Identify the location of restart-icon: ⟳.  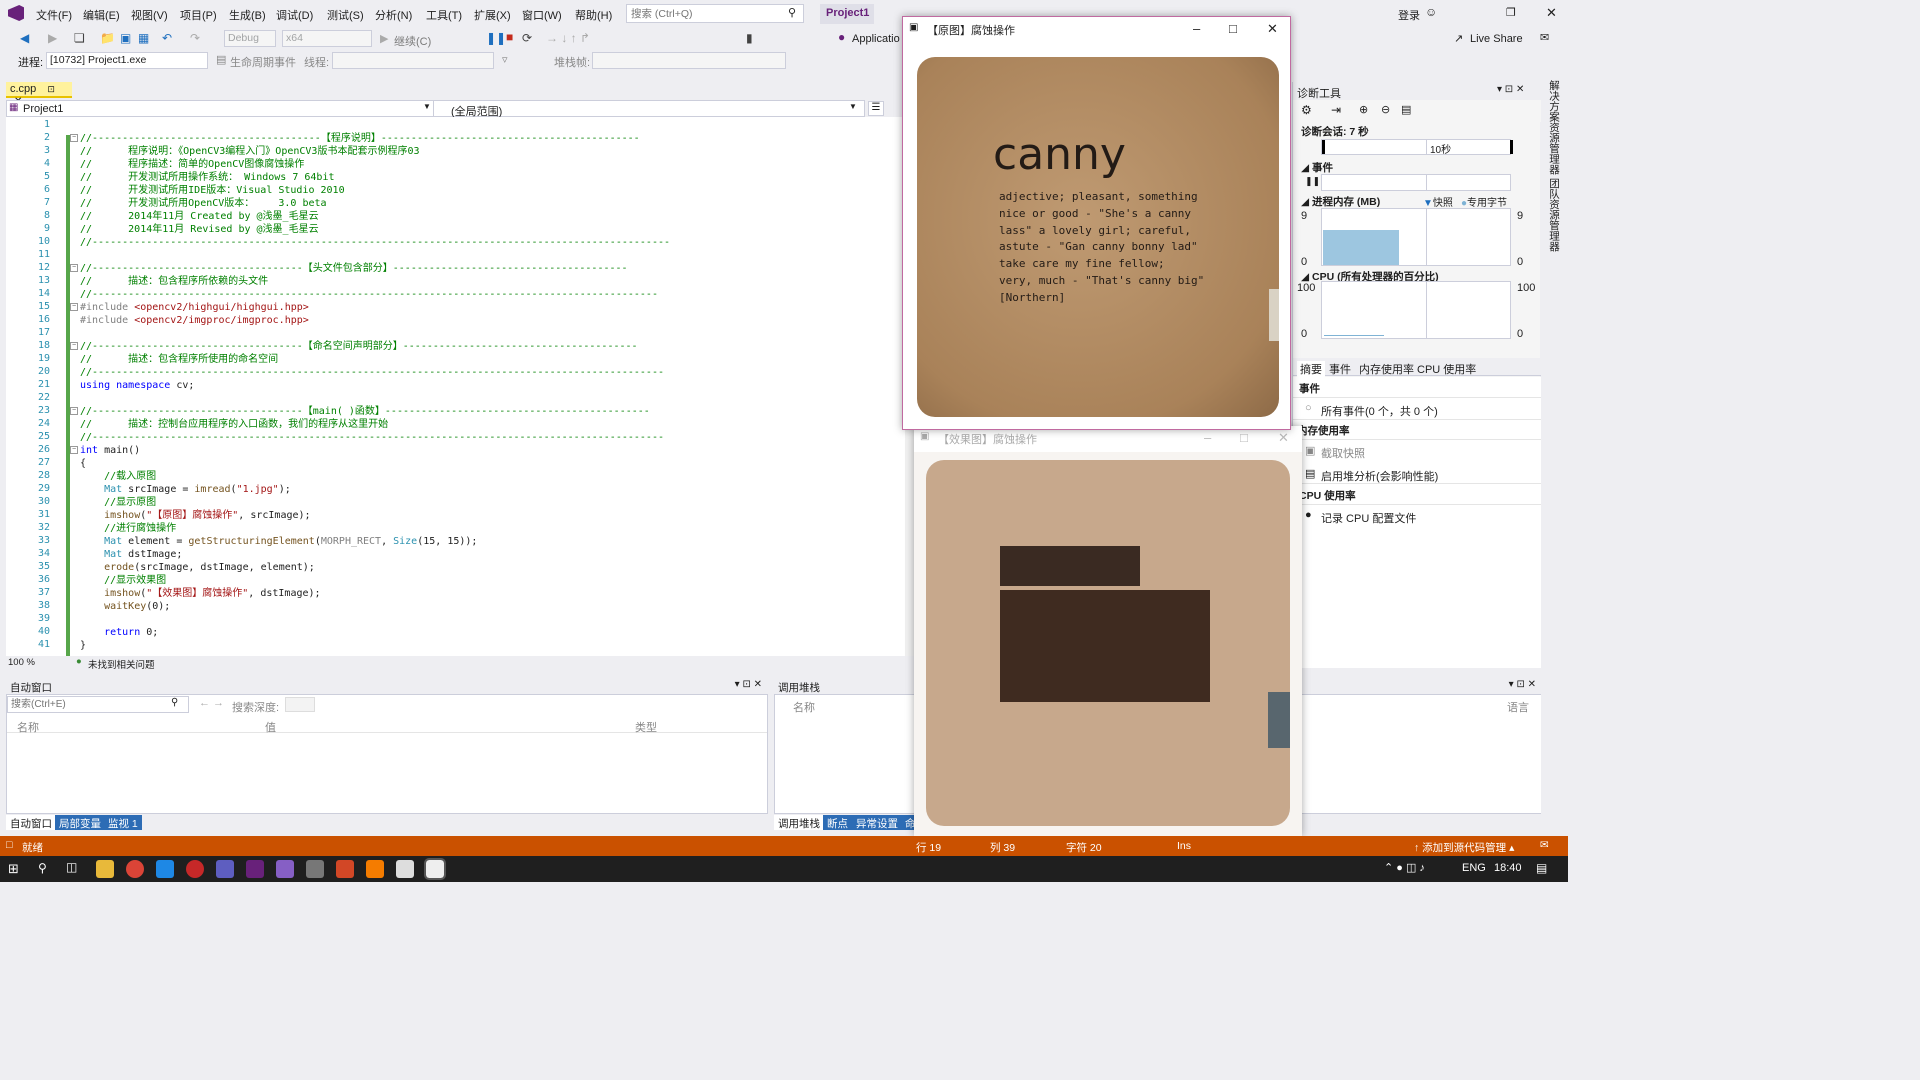
(527, 38).